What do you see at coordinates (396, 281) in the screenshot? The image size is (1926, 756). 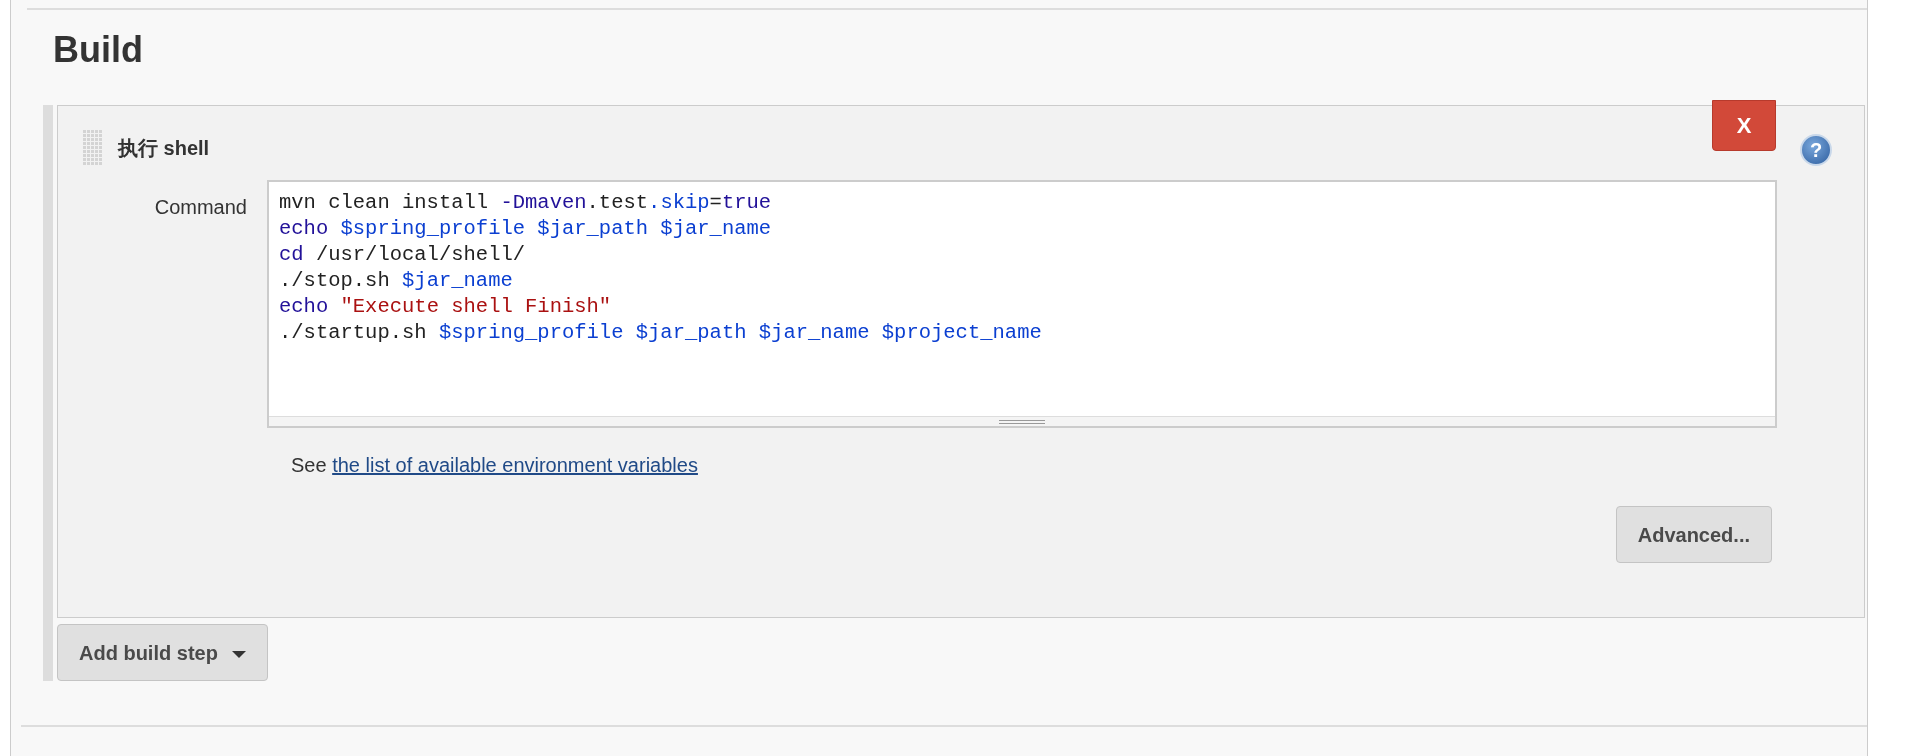 I see `code-line: ./stop.sh $jar_name` at bounding box center [396, 281].